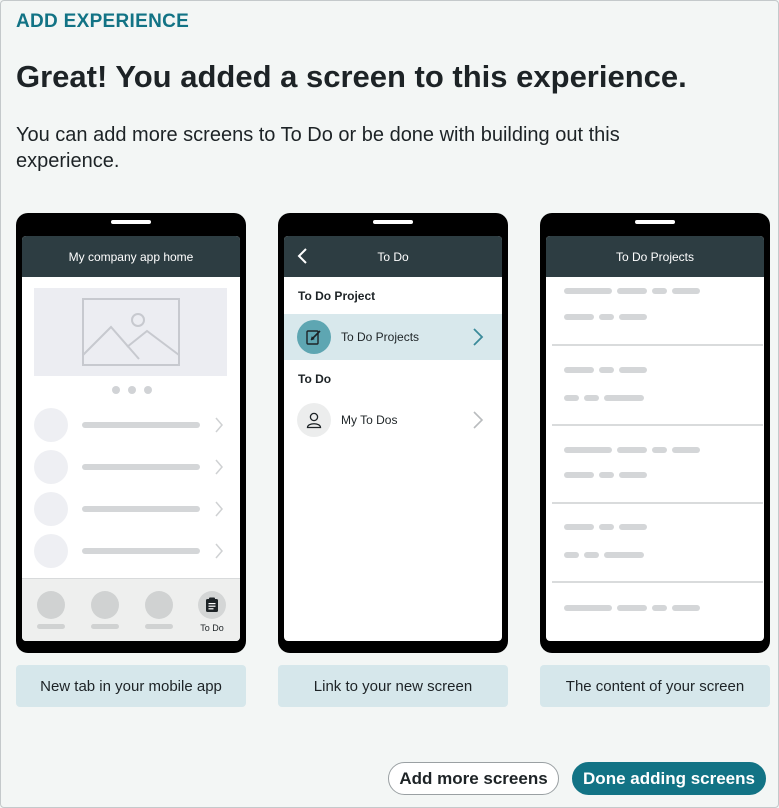 Image resolution: width=779 pixels, height=808 pixels. I want to click on person-icon, so click(314, 420).